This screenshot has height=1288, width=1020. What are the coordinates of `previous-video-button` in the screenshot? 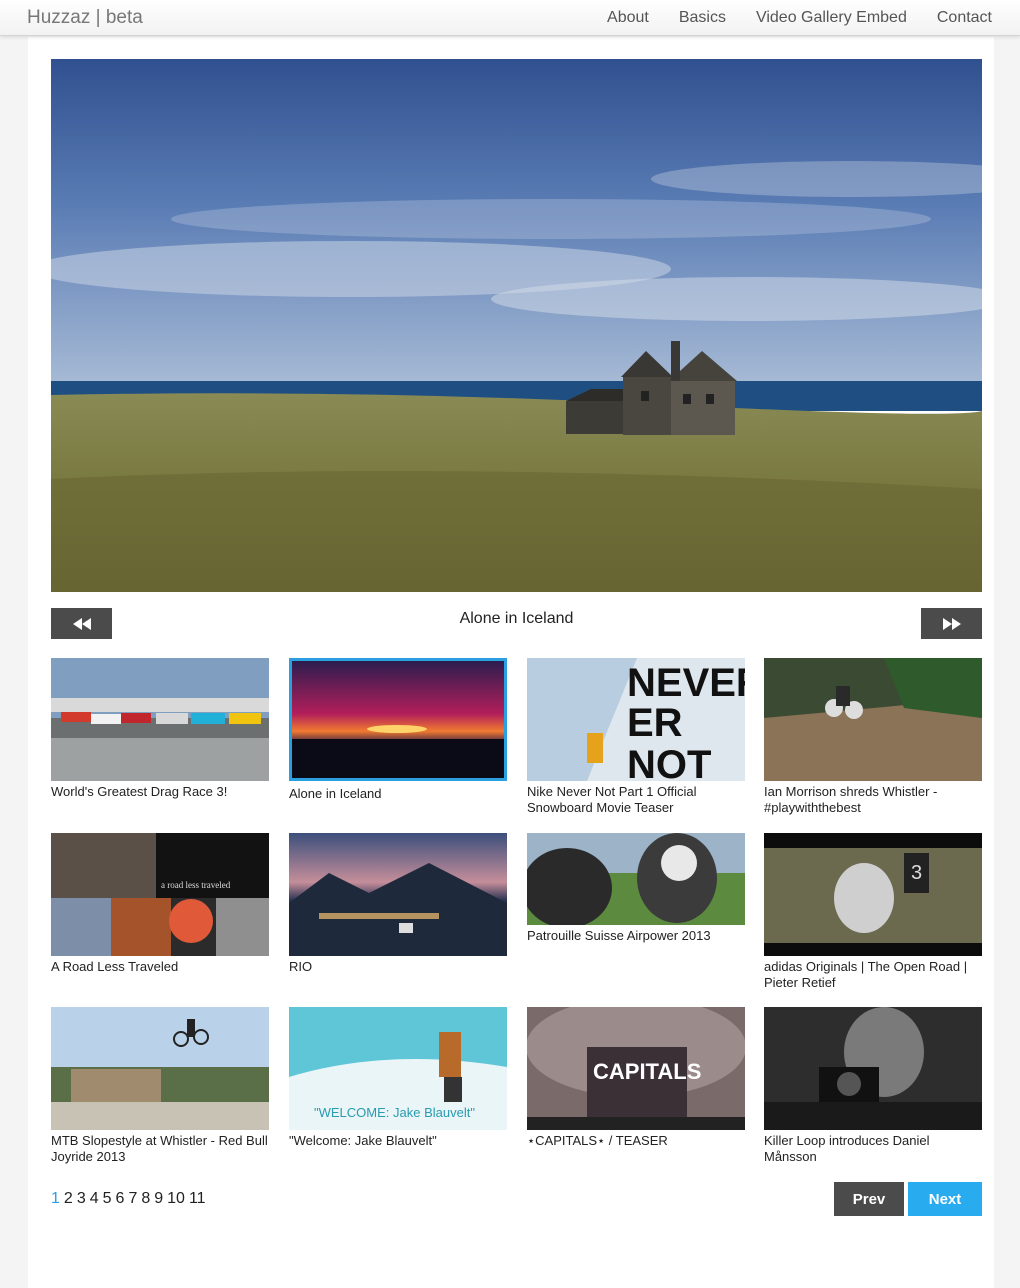 It's located at (81, 623).